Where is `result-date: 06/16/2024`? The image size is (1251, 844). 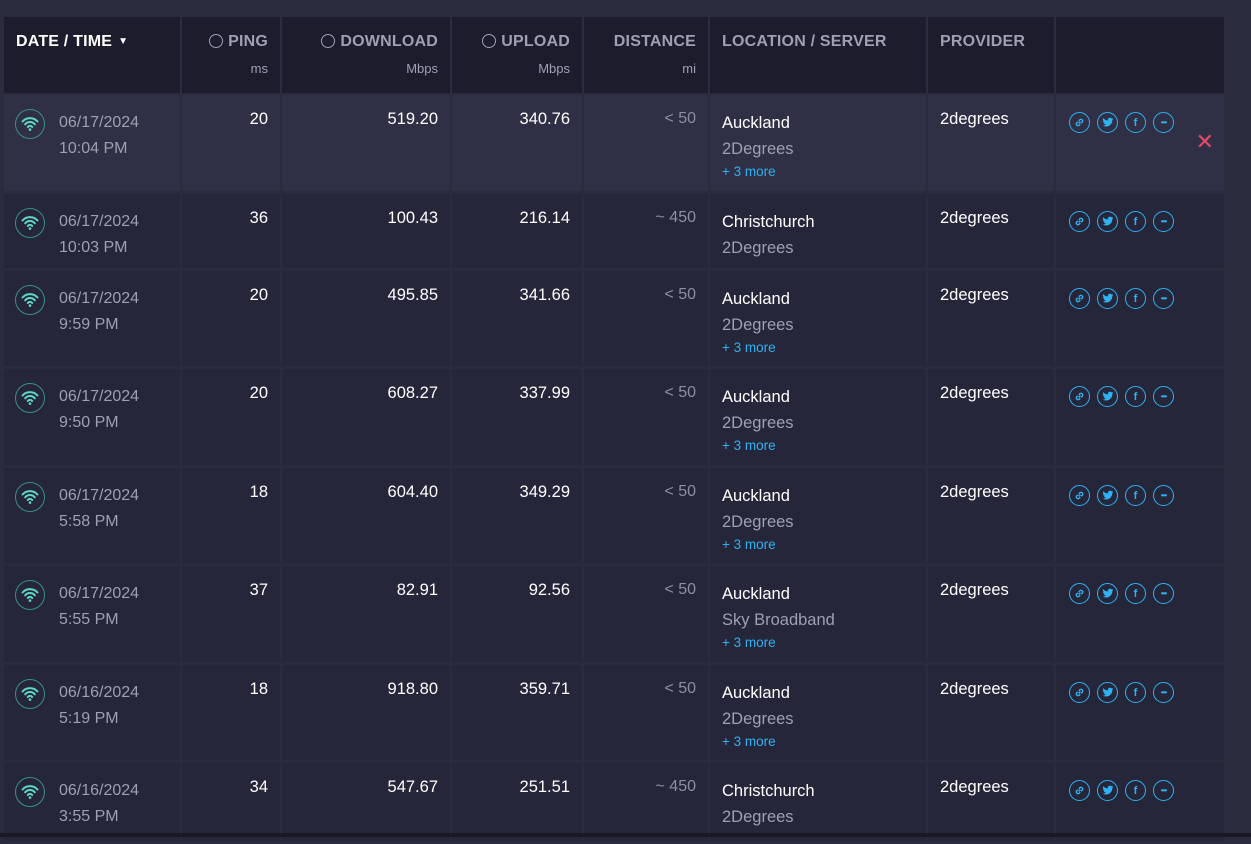 result-date: 06/16/2024 is located at coordinates (99, 692).